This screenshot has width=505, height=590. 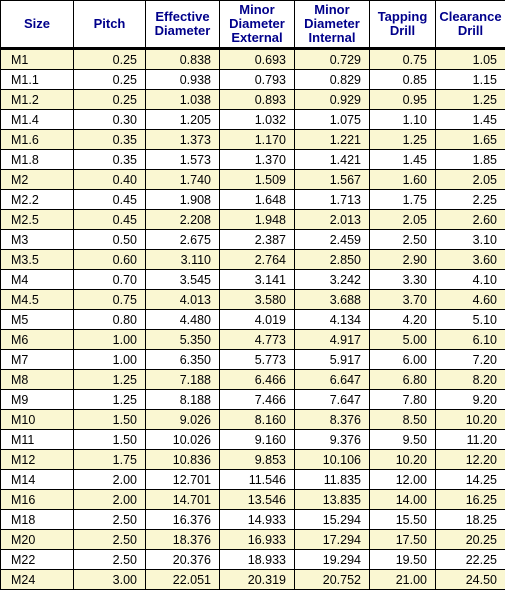 I want to click on cell-minor_ext: 1.032, so click(x=257, y=120).